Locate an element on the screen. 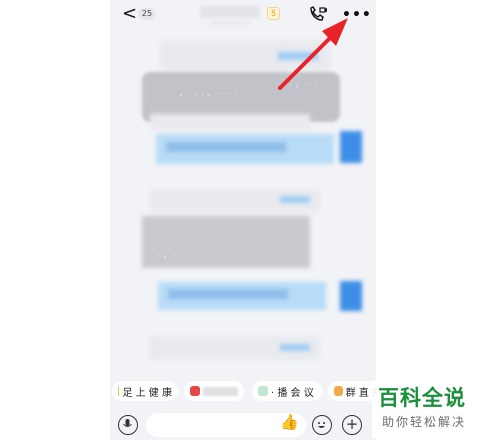  chip-label: · 播 会 议 is located at coordinates (292, 393).